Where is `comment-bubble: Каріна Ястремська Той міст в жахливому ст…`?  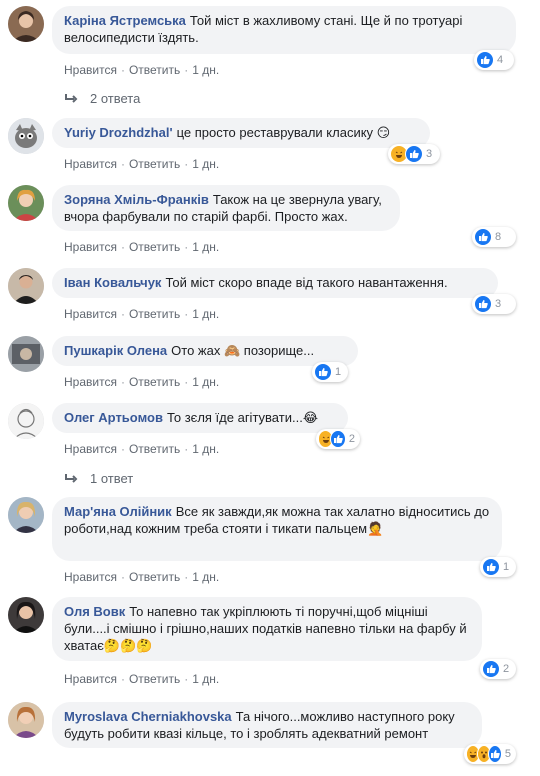 comment-bubble: Каріна Ястремська Той міст в жахливому ст… is located at coordinates (284, 30).